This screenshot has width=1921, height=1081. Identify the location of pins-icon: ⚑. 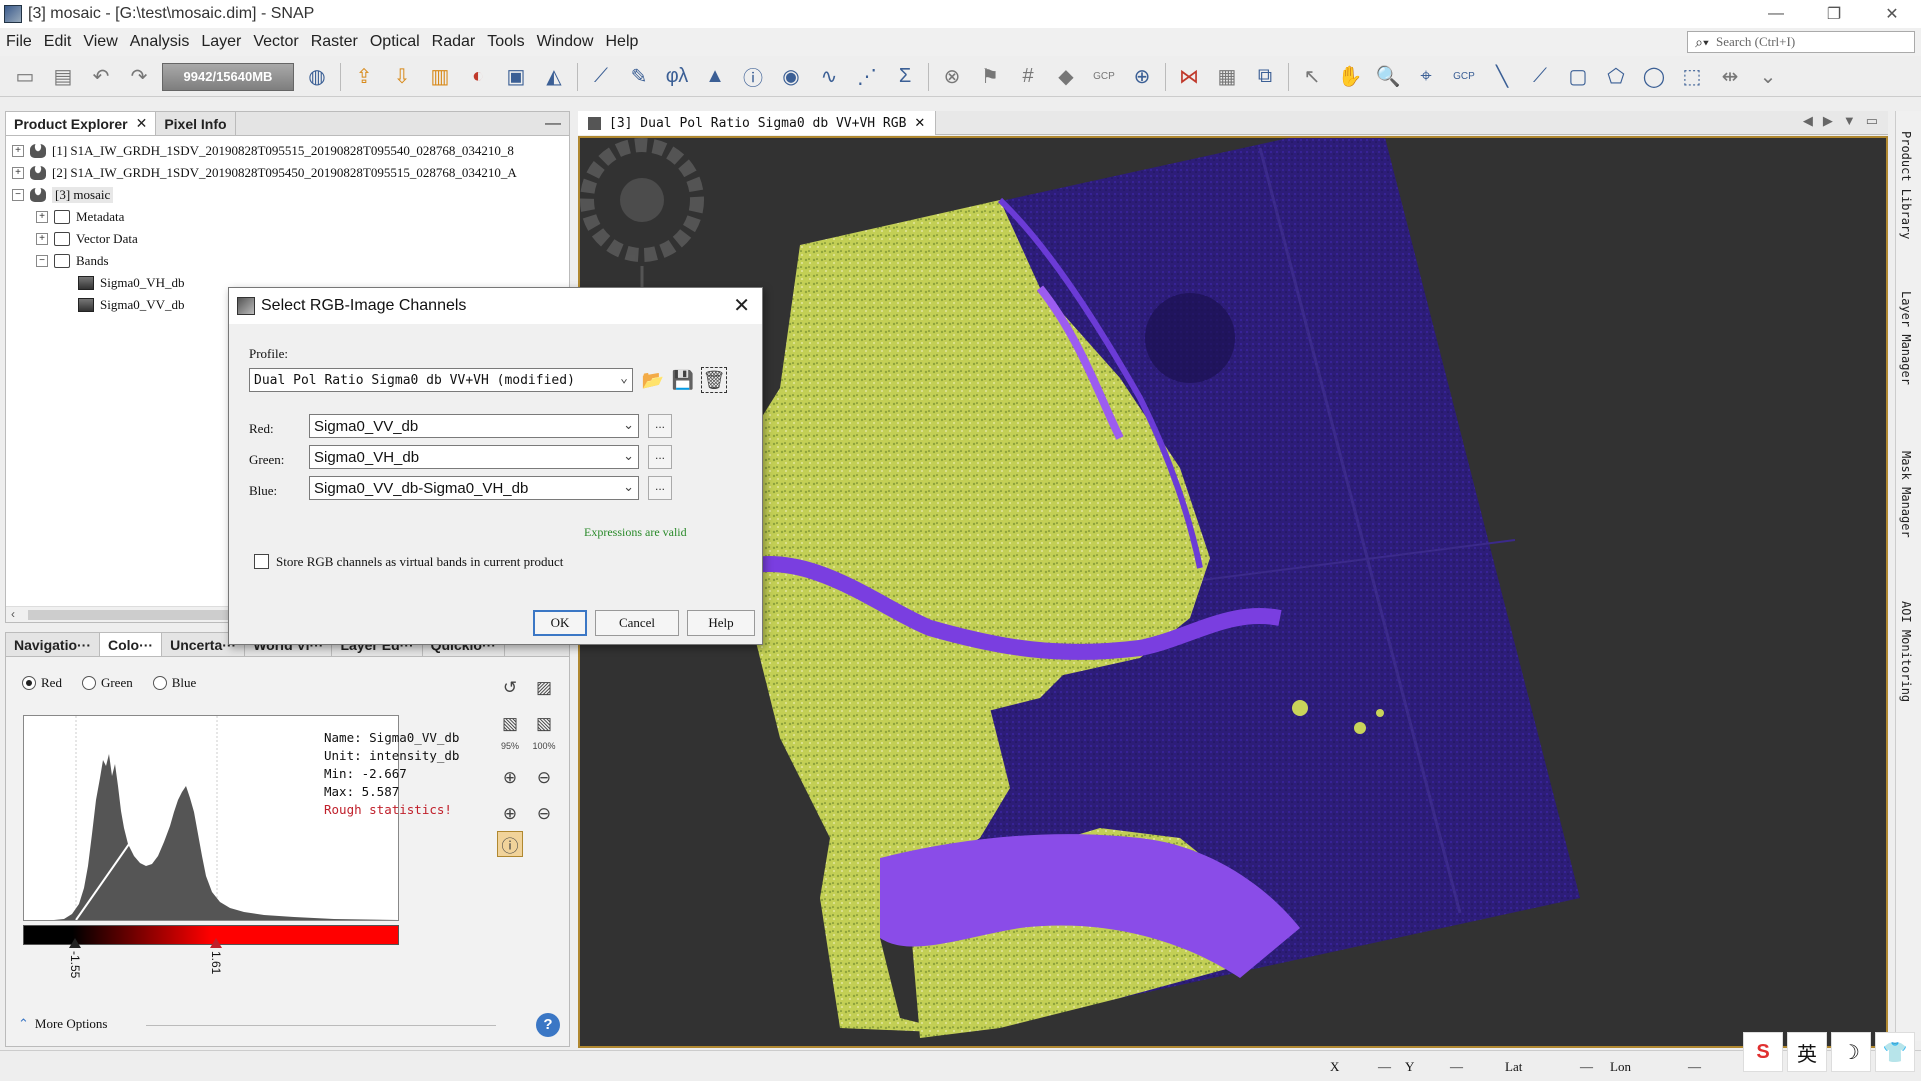
(990, 77).